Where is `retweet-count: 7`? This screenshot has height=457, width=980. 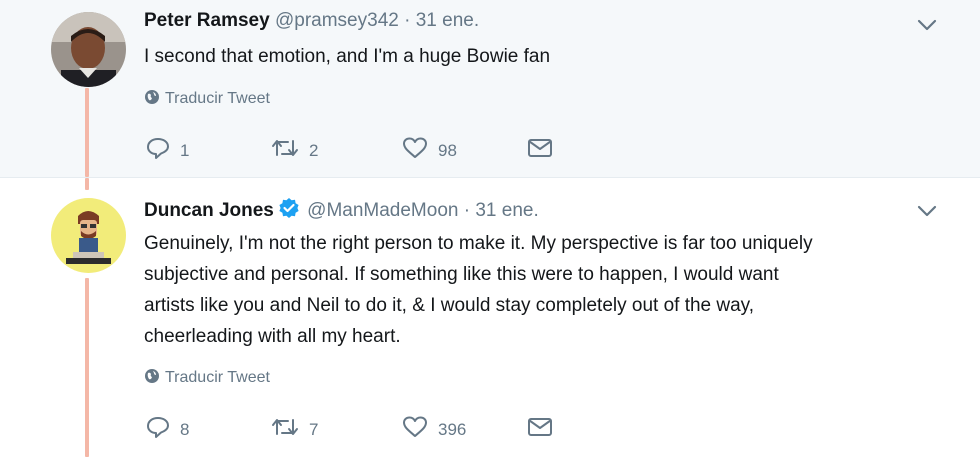 retweet-count: 7 is located at coordinates (314, 429).